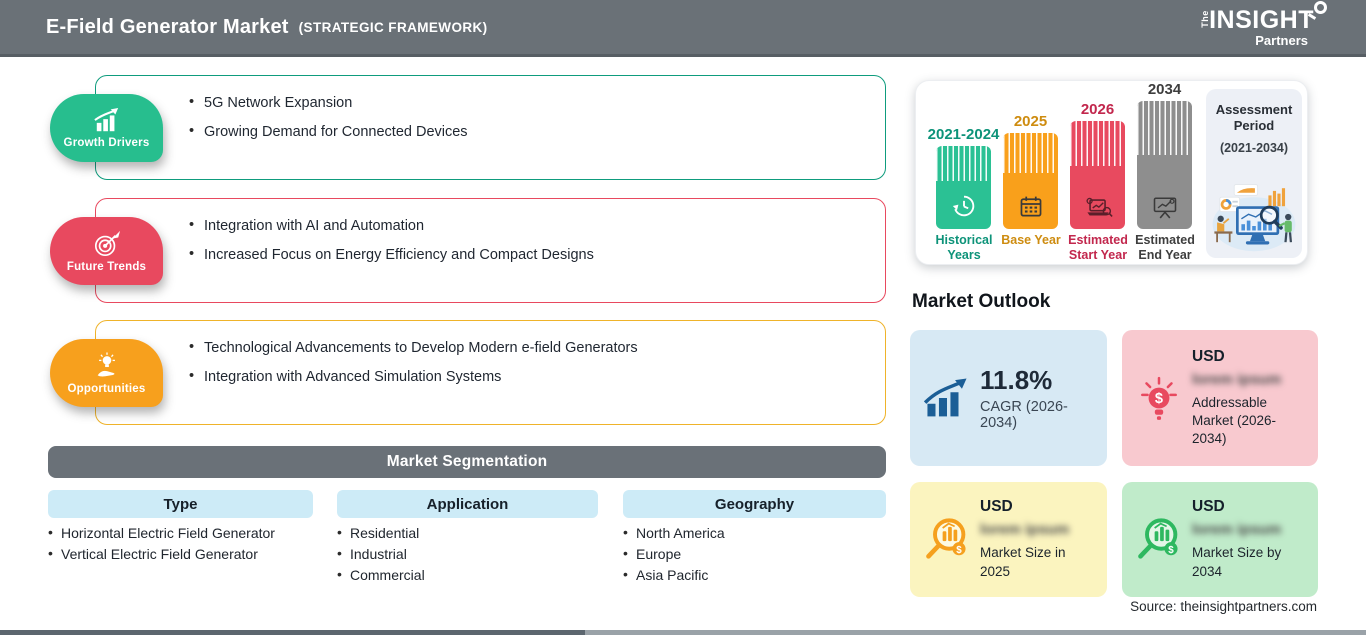  Describe the element at coordinates (106, 388) in the screenshot. I see `badge-label: Opportunities` at that location.